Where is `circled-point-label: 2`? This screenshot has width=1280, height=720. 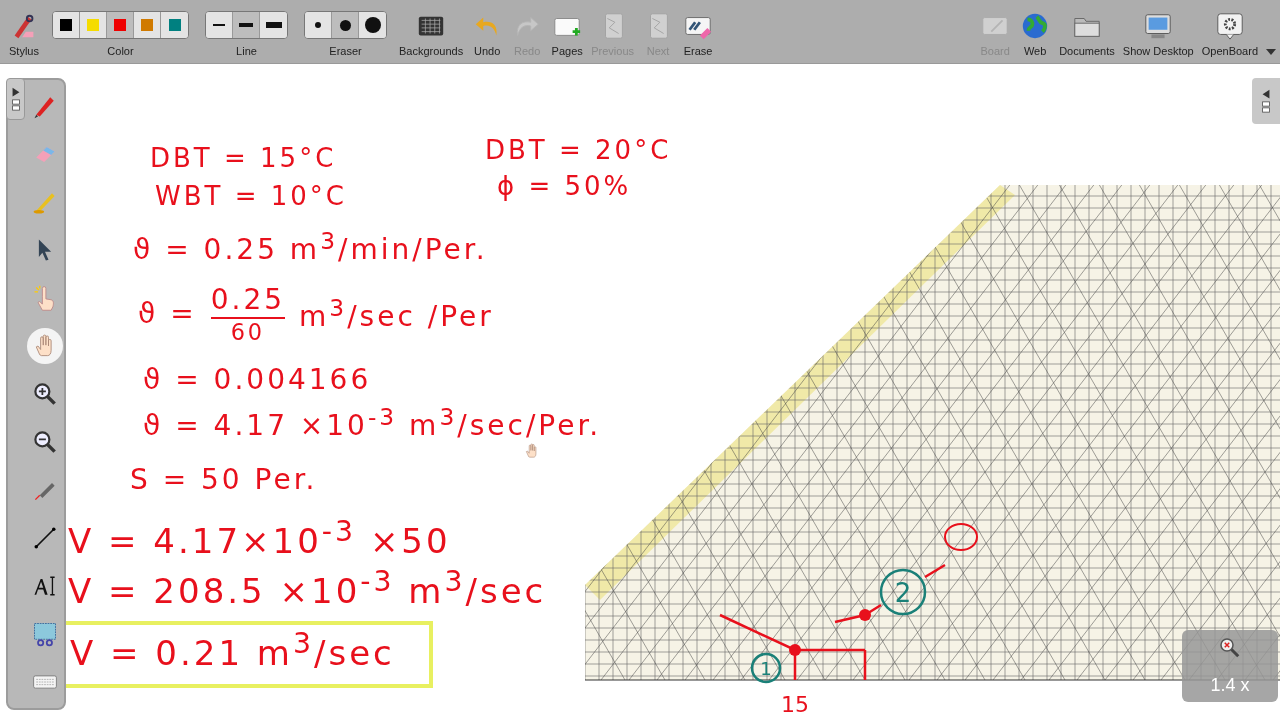
circled-point-label: 2 is located at coordinates (903, 592).